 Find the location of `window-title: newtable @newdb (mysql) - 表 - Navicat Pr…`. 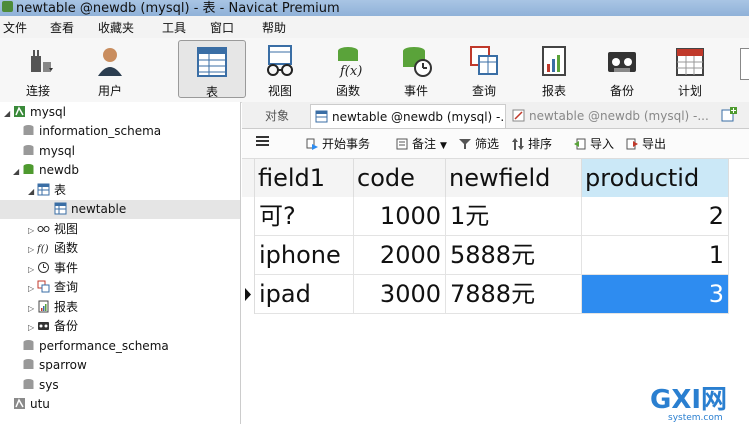

window-title: newtable @newdb (mysql) - 表 - Navicat Pr… is located at coordinates (178, 8).